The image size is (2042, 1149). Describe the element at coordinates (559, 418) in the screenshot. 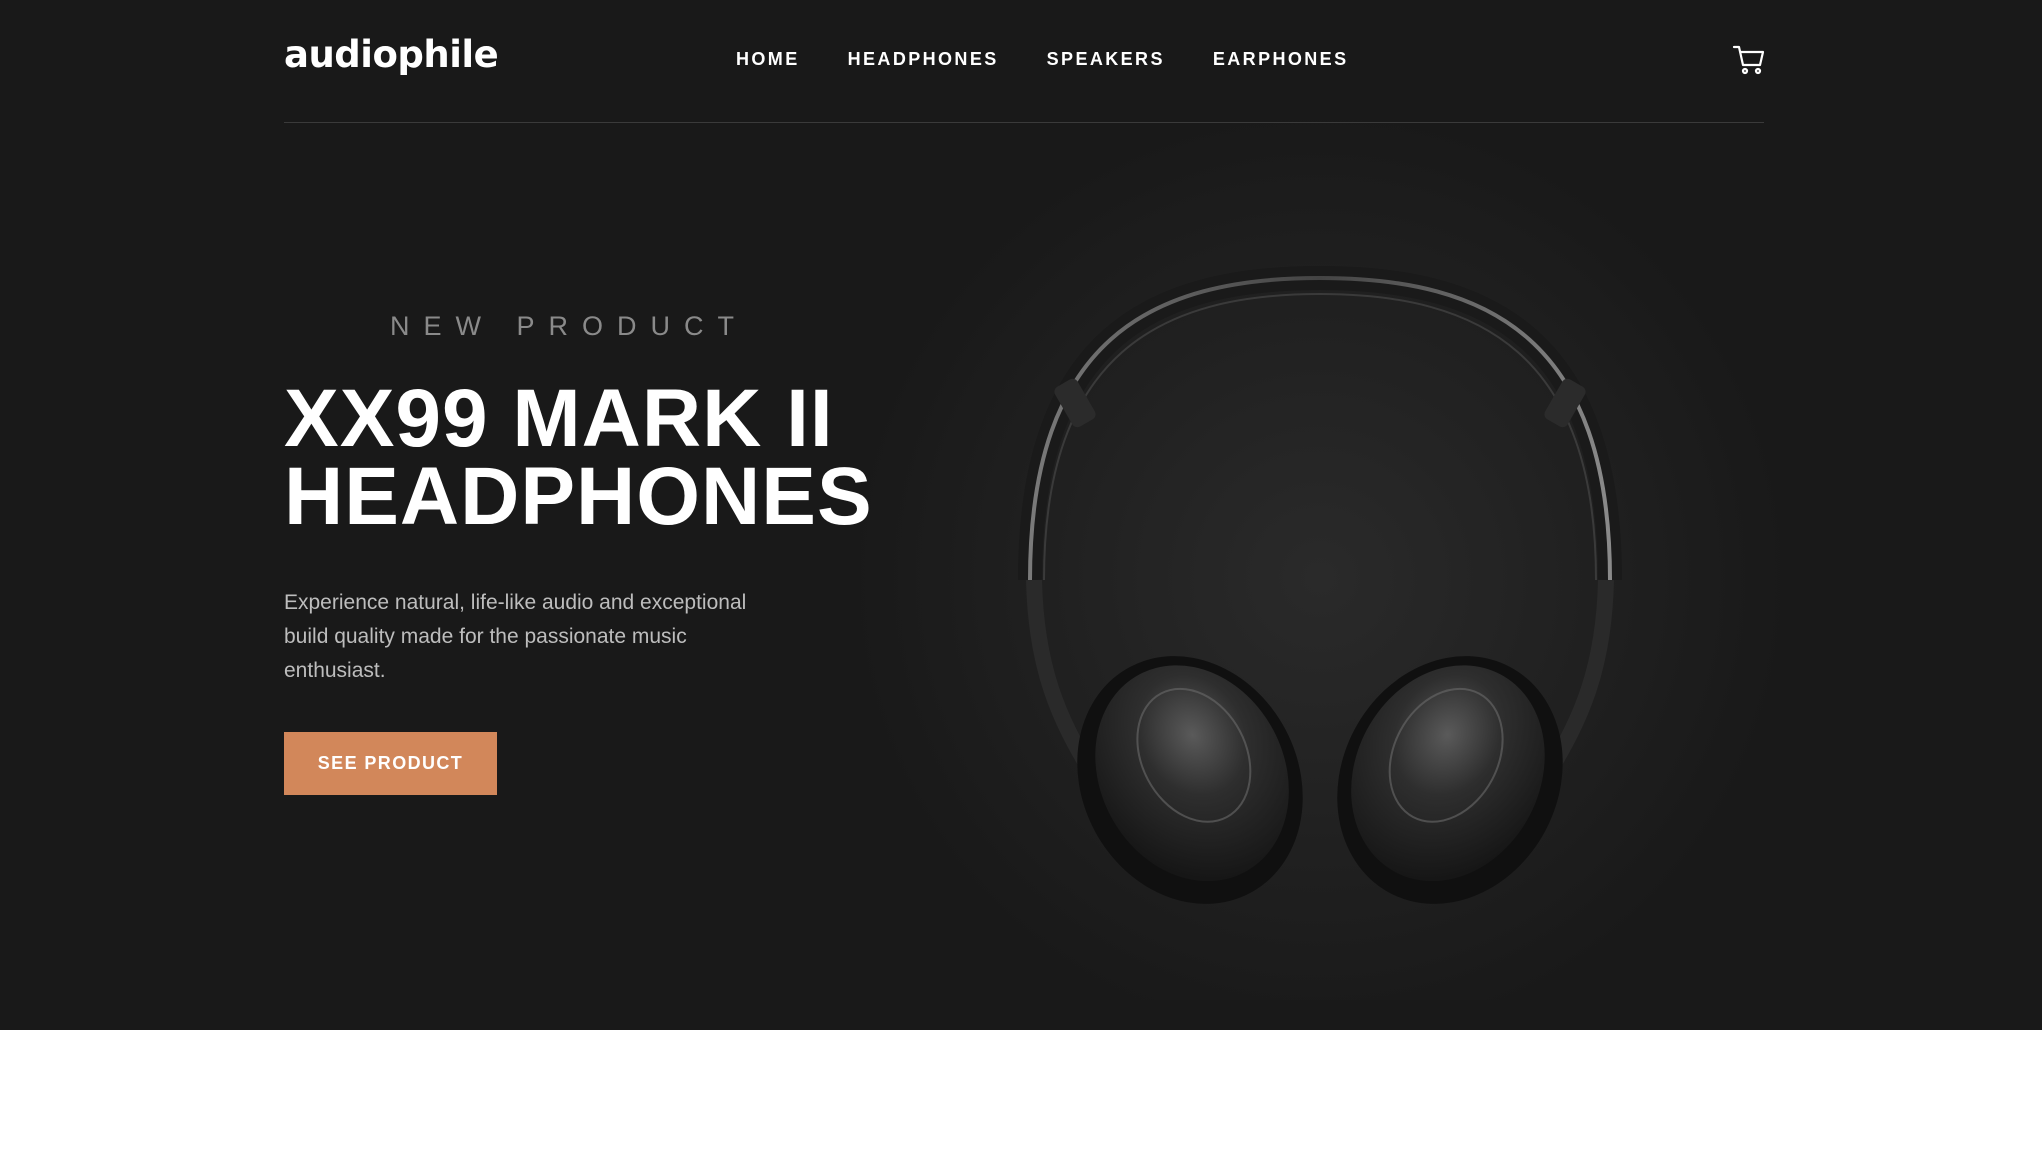

I see `hero-title-line1: XX99 MARK II` at that location.